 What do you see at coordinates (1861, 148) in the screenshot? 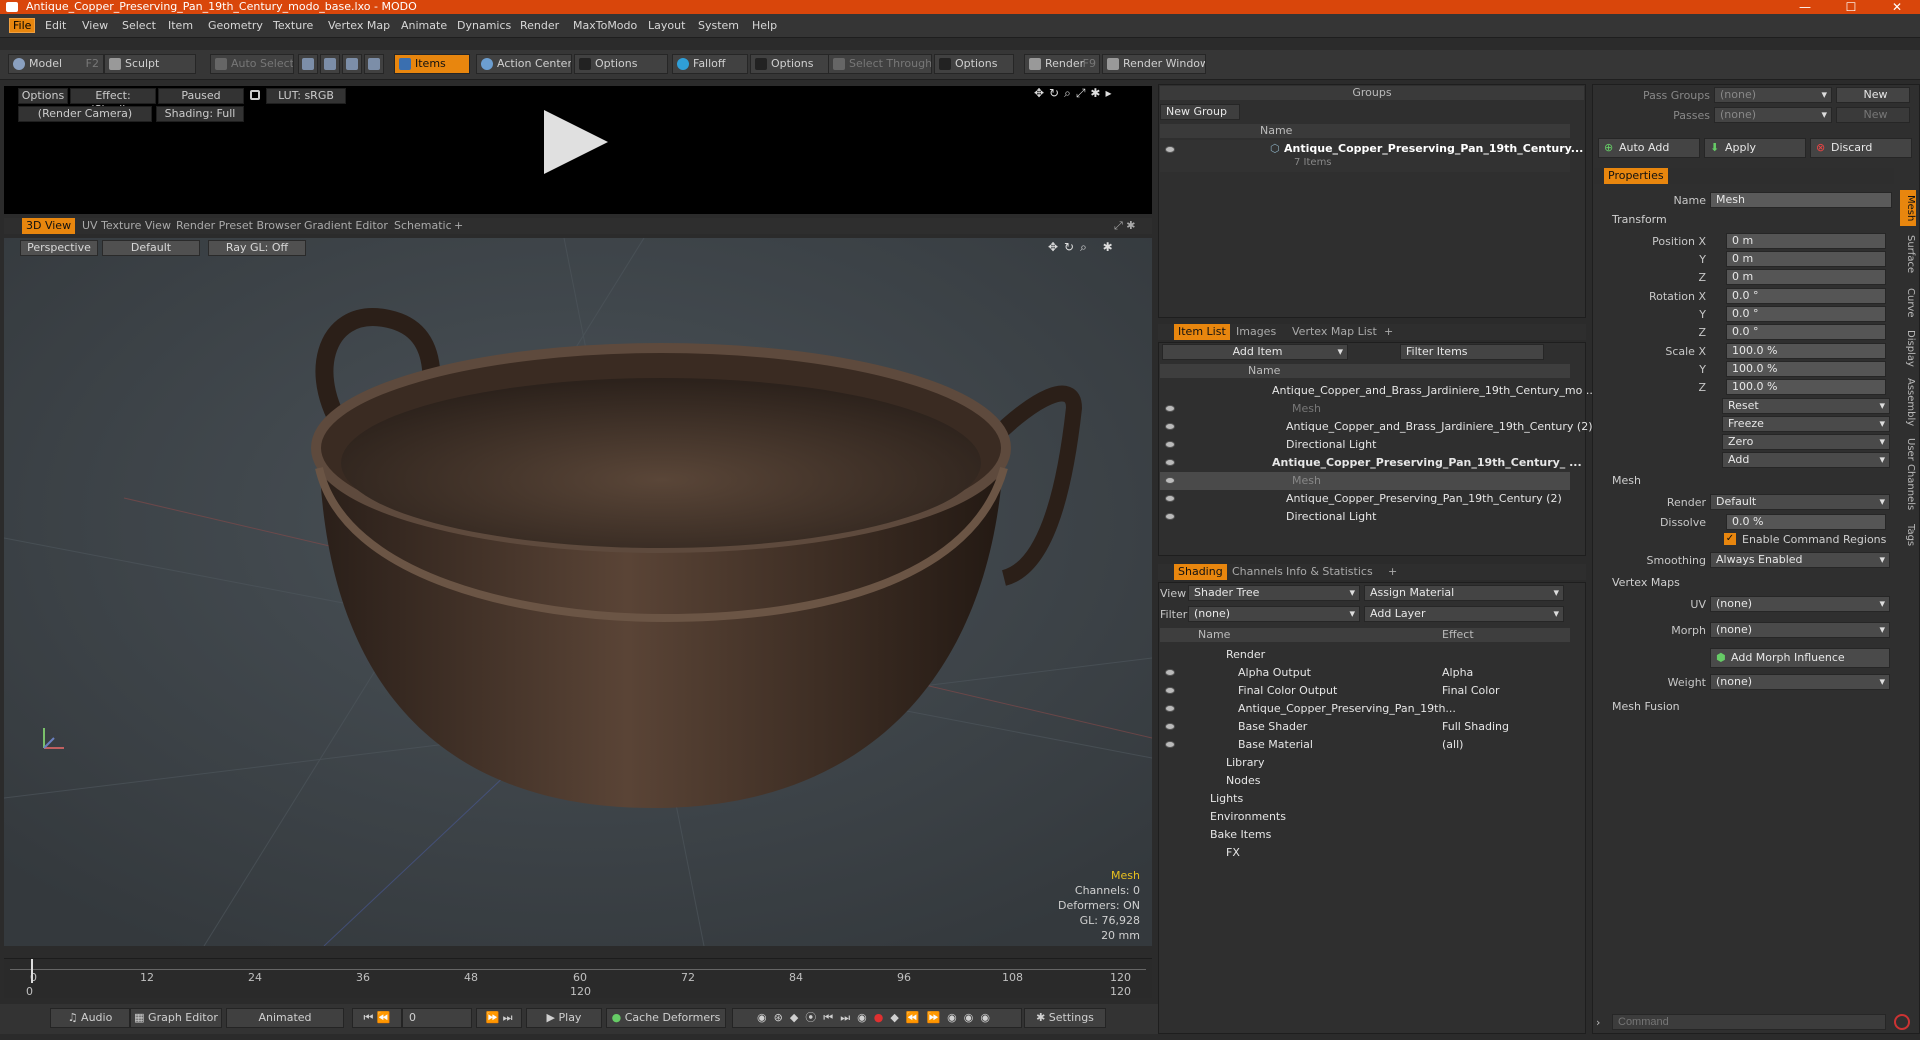
I see `discard-button: ⊗ Discard` at bounding box center [1861, 148].